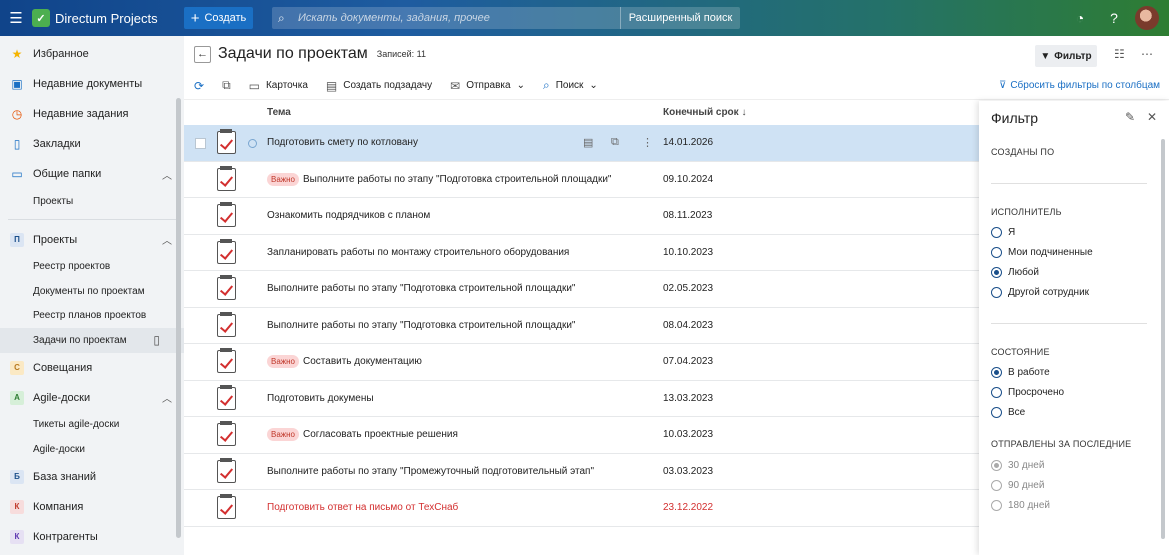 This screenshot has height=555, width=1169. I want to click on divider, so click(92, 219).